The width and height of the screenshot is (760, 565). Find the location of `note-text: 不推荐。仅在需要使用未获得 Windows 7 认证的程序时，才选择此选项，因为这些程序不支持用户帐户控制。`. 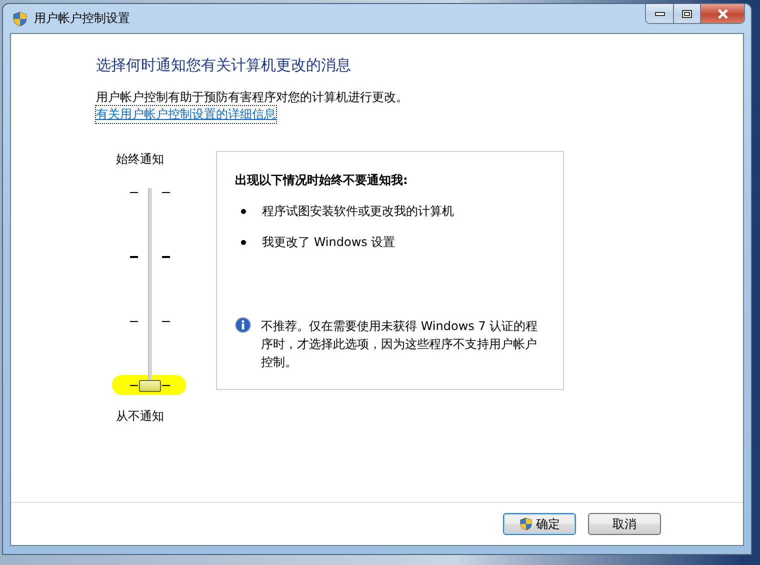

note-text: 不推荐。仅在需要使用未获得 Windows 7 认证的程序时，才选择此选项，因为这些程序不支持用户帐户控制。 is located at coordinates (400, 344).